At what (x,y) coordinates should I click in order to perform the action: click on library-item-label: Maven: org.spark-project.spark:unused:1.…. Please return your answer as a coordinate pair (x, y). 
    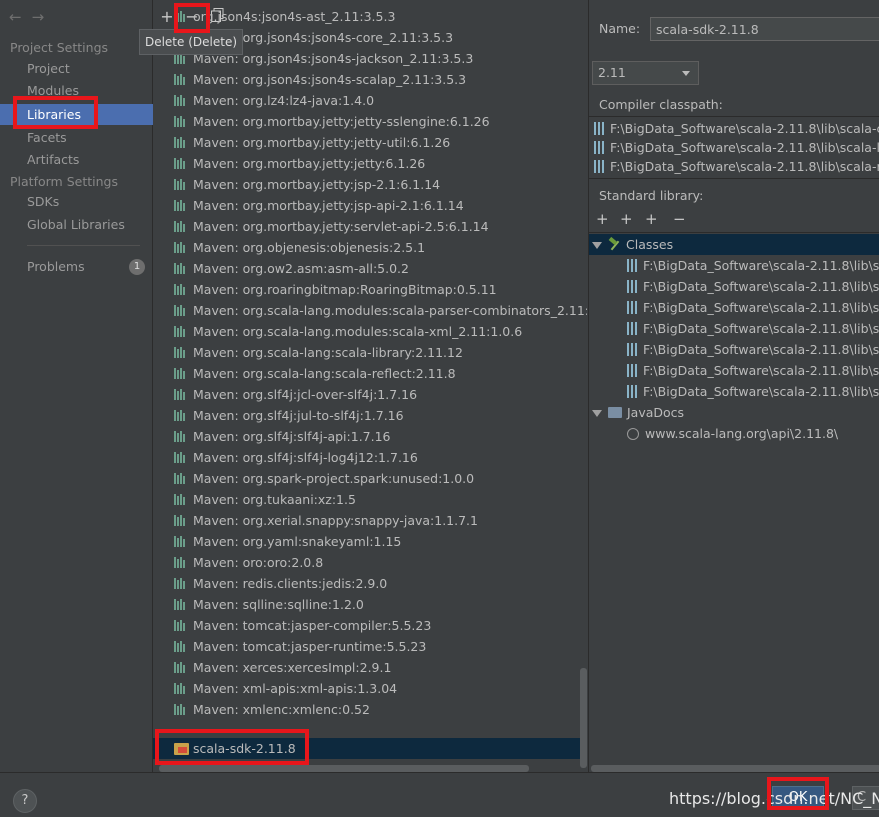
    Looking at the image, I should click on (334, 478).